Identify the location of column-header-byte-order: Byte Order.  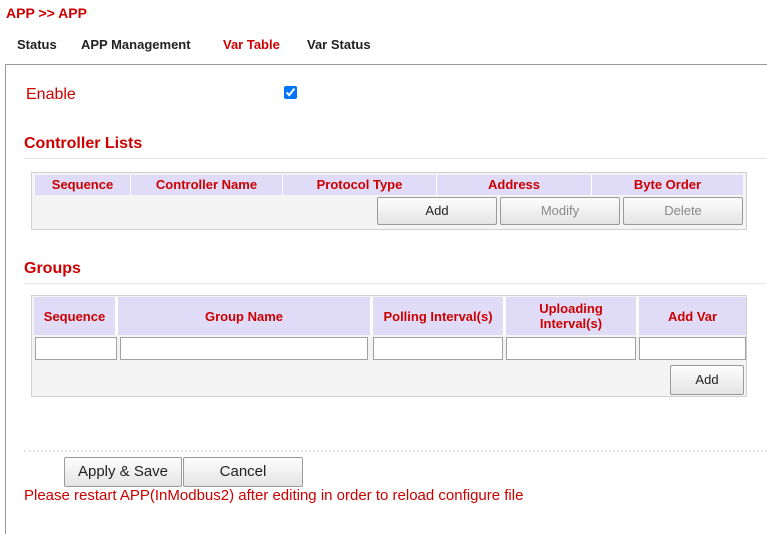
(667, 184).